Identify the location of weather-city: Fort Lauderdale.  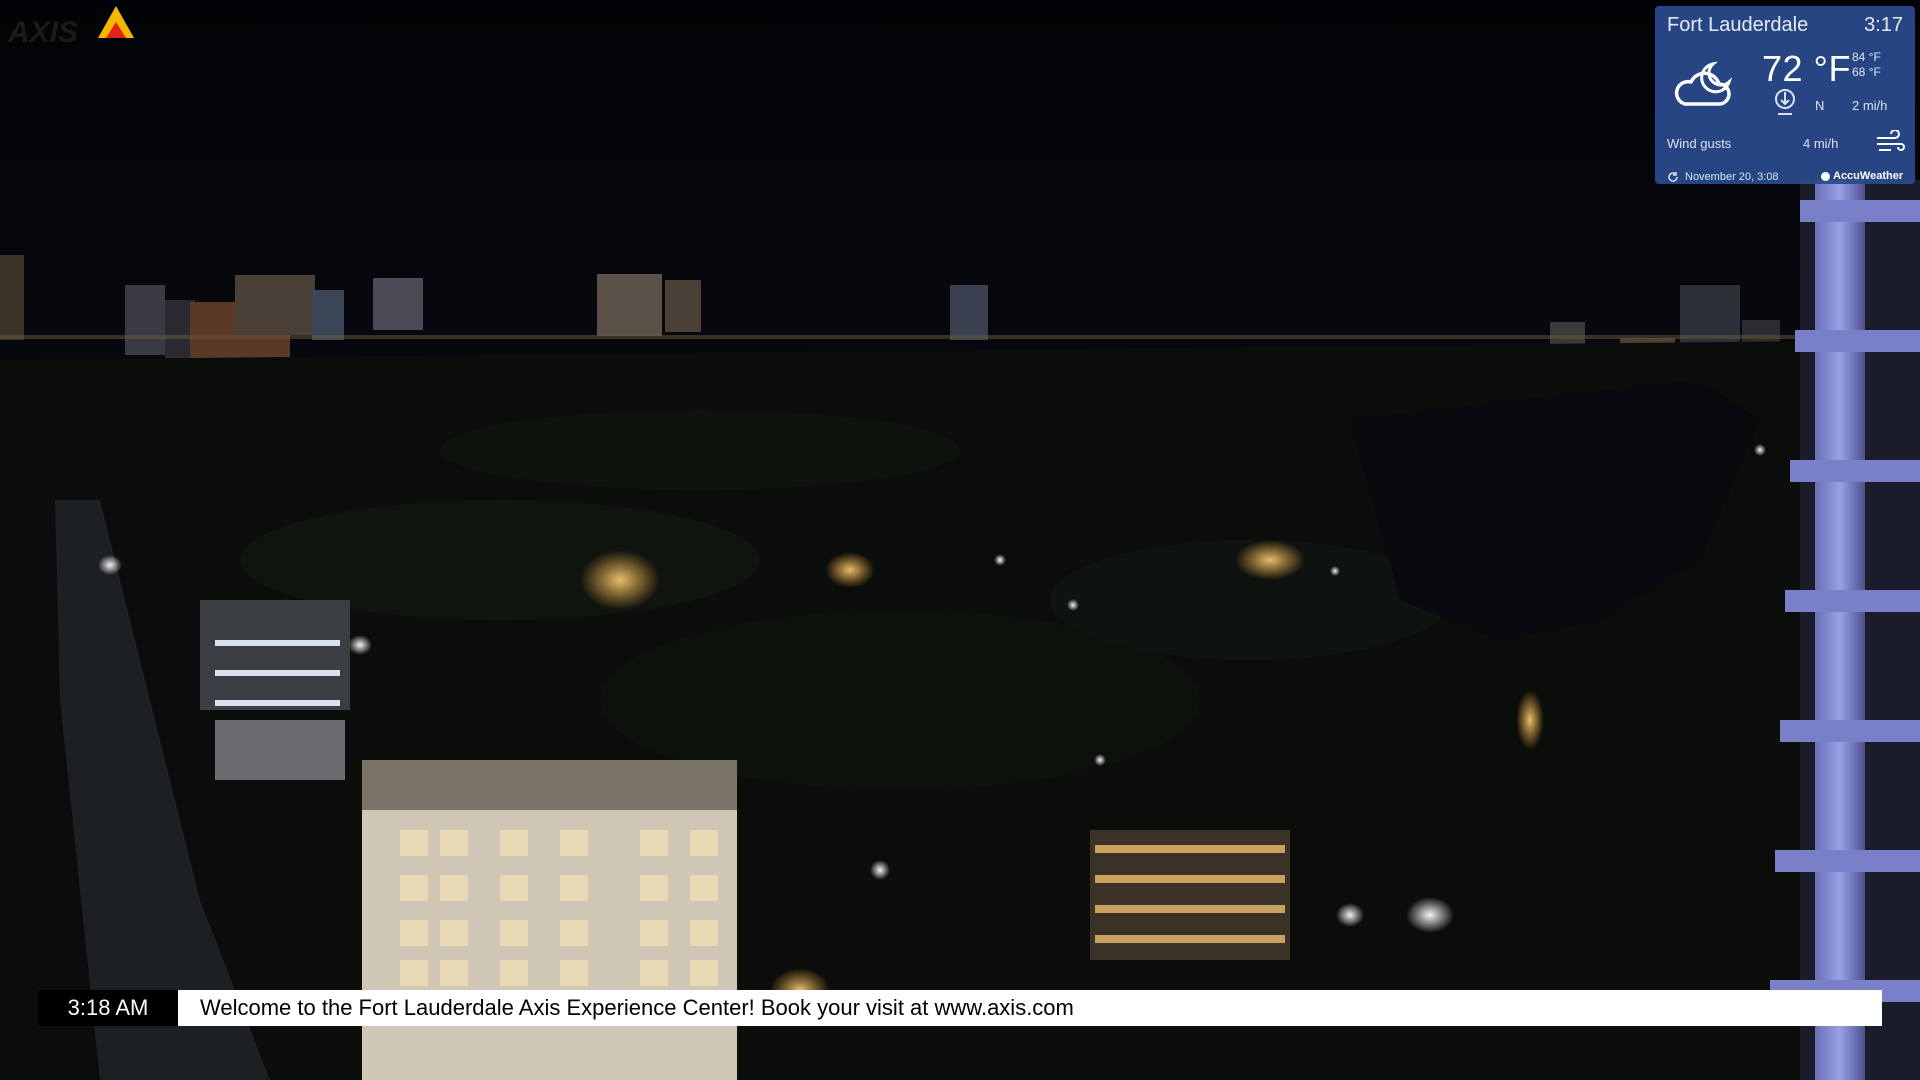
(1738, 25).